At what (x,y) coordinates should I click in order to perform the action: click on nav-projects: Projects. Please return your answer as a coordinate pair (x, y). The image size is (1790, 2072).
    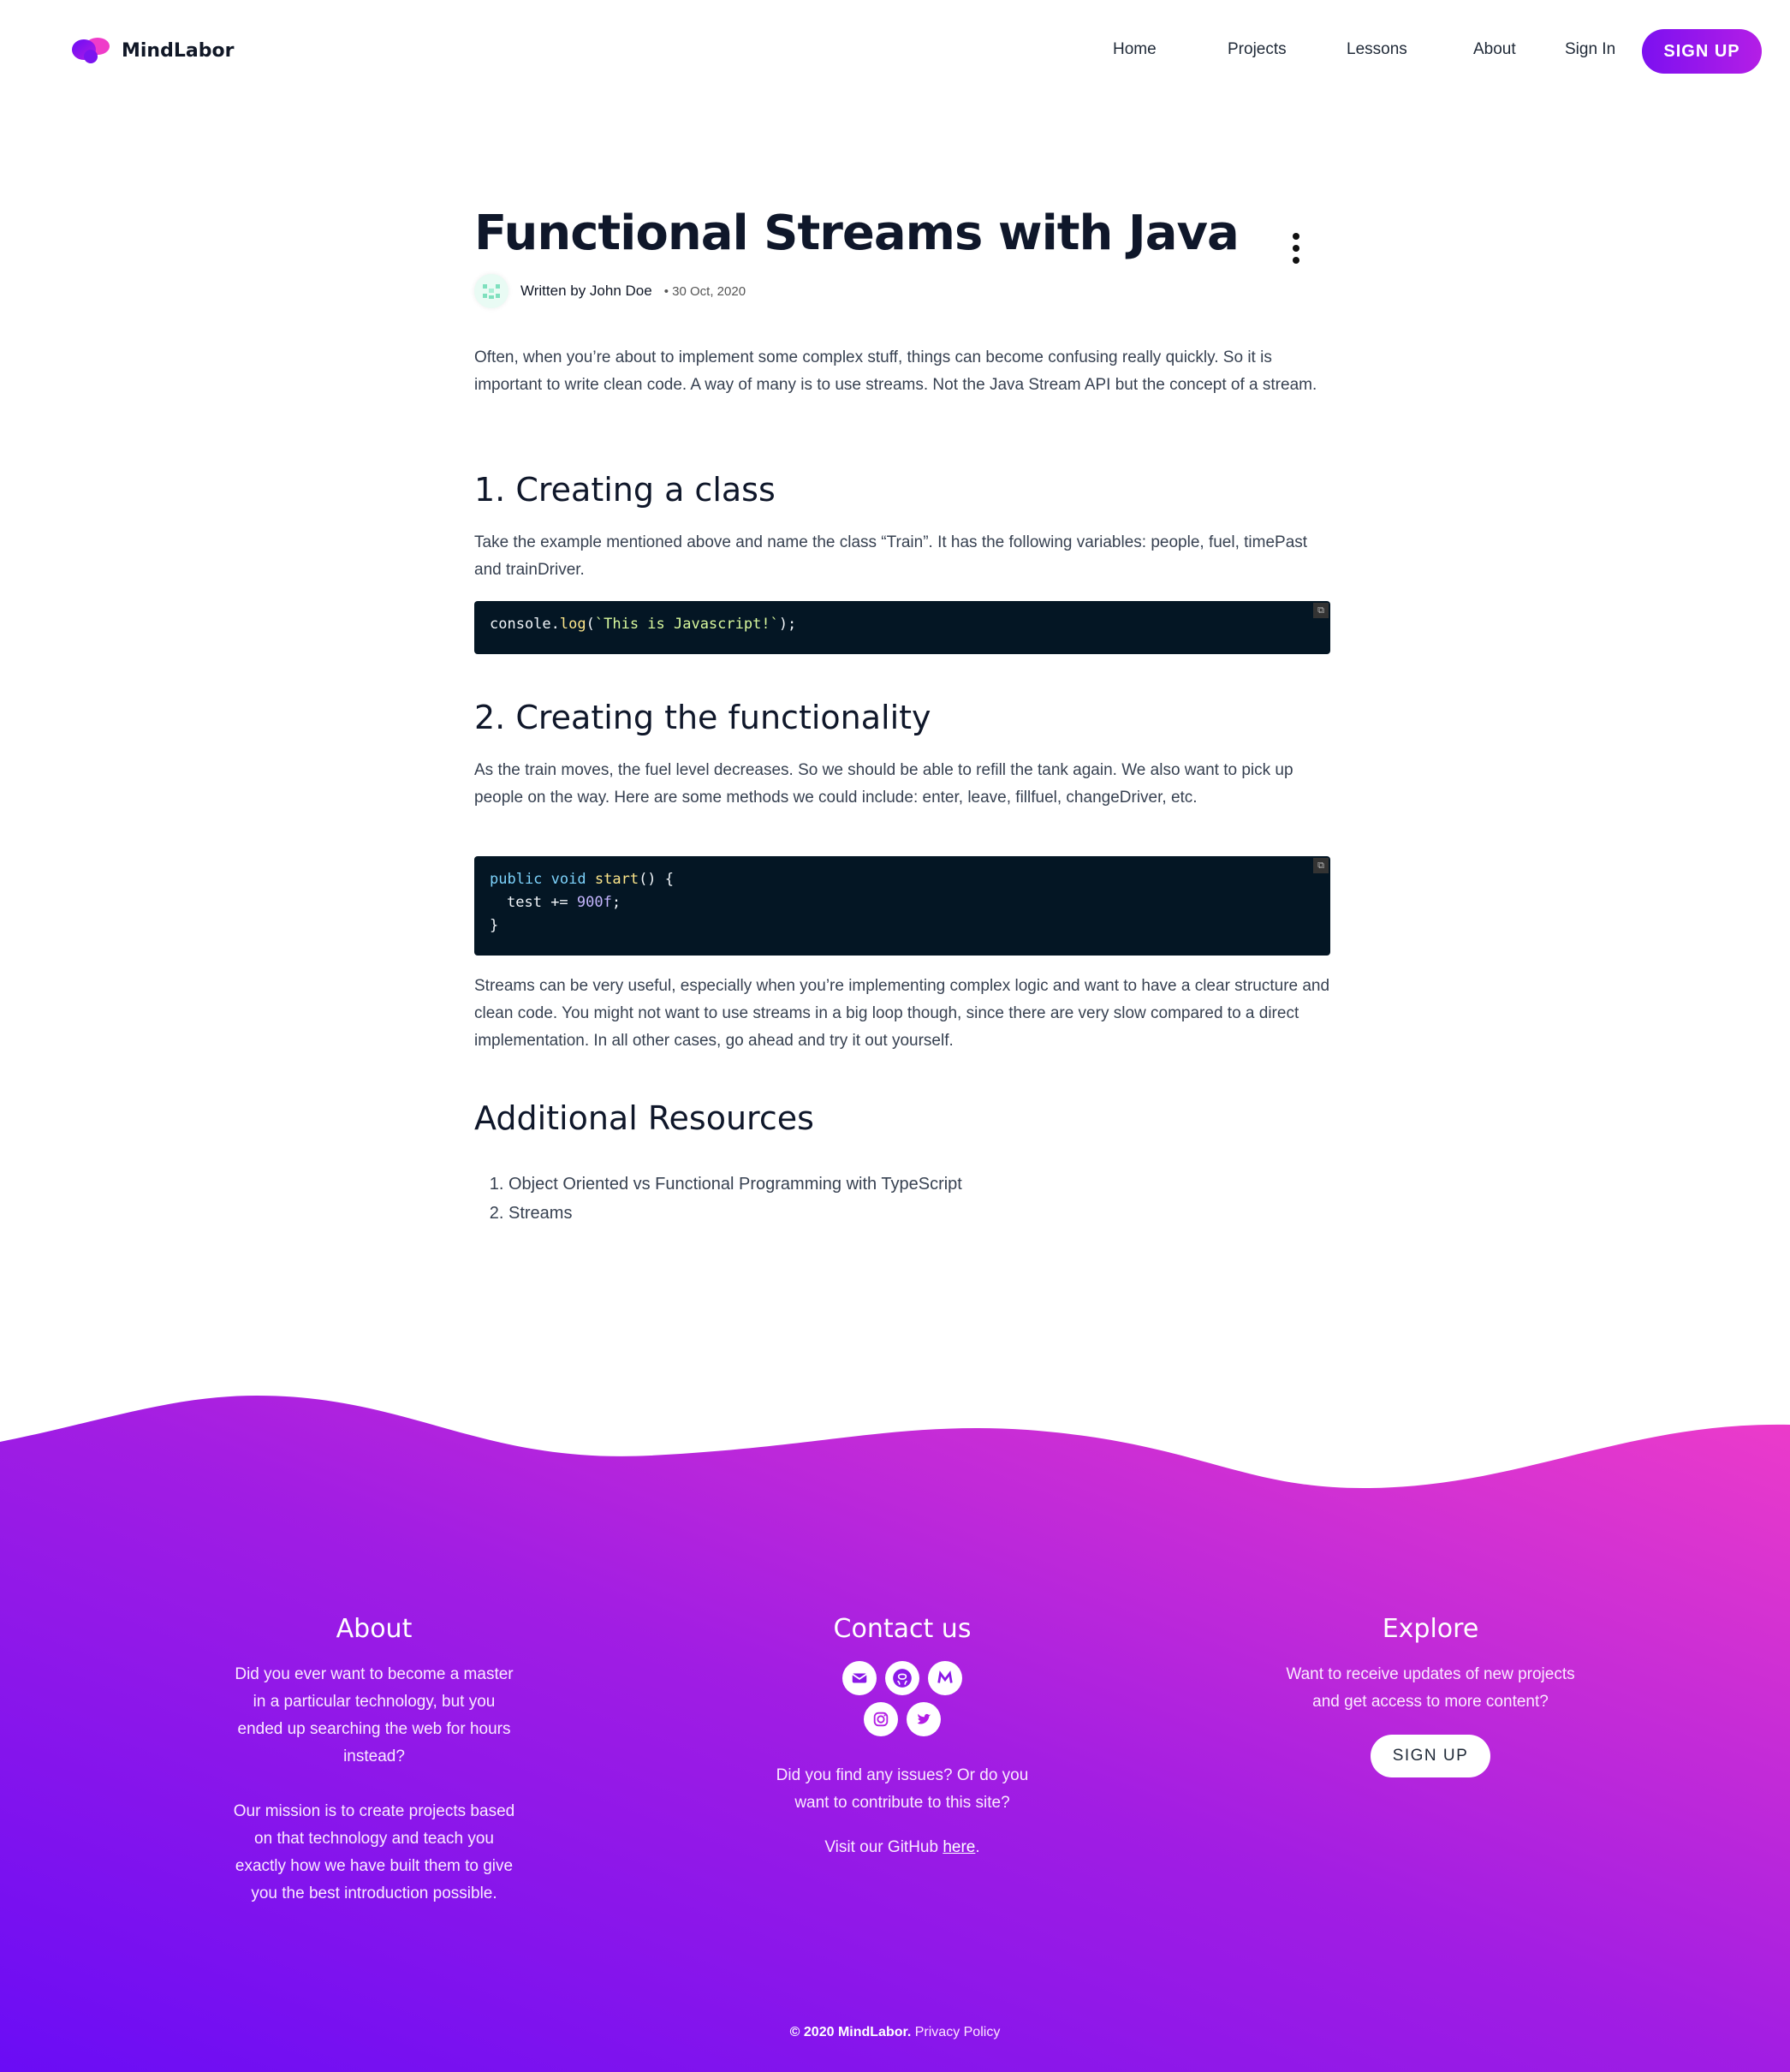
    Looking at the image, I should click on (1257, 49).